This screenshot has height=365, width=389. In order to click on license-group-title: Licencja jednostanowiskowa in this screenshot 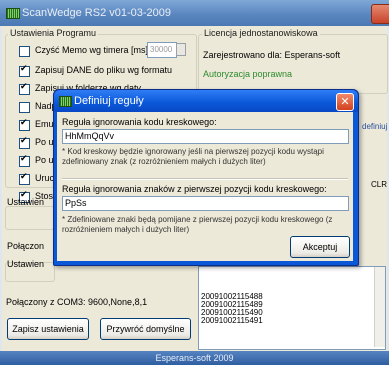, I will do `click(261, 33)`.